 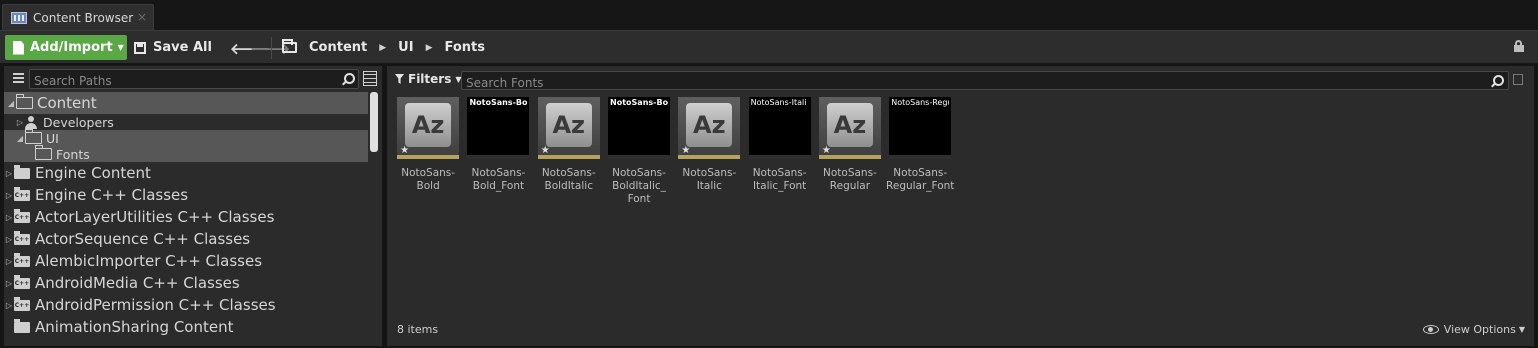 I want to click on add-import-label: Add/Import, so click(x=71, y=47).